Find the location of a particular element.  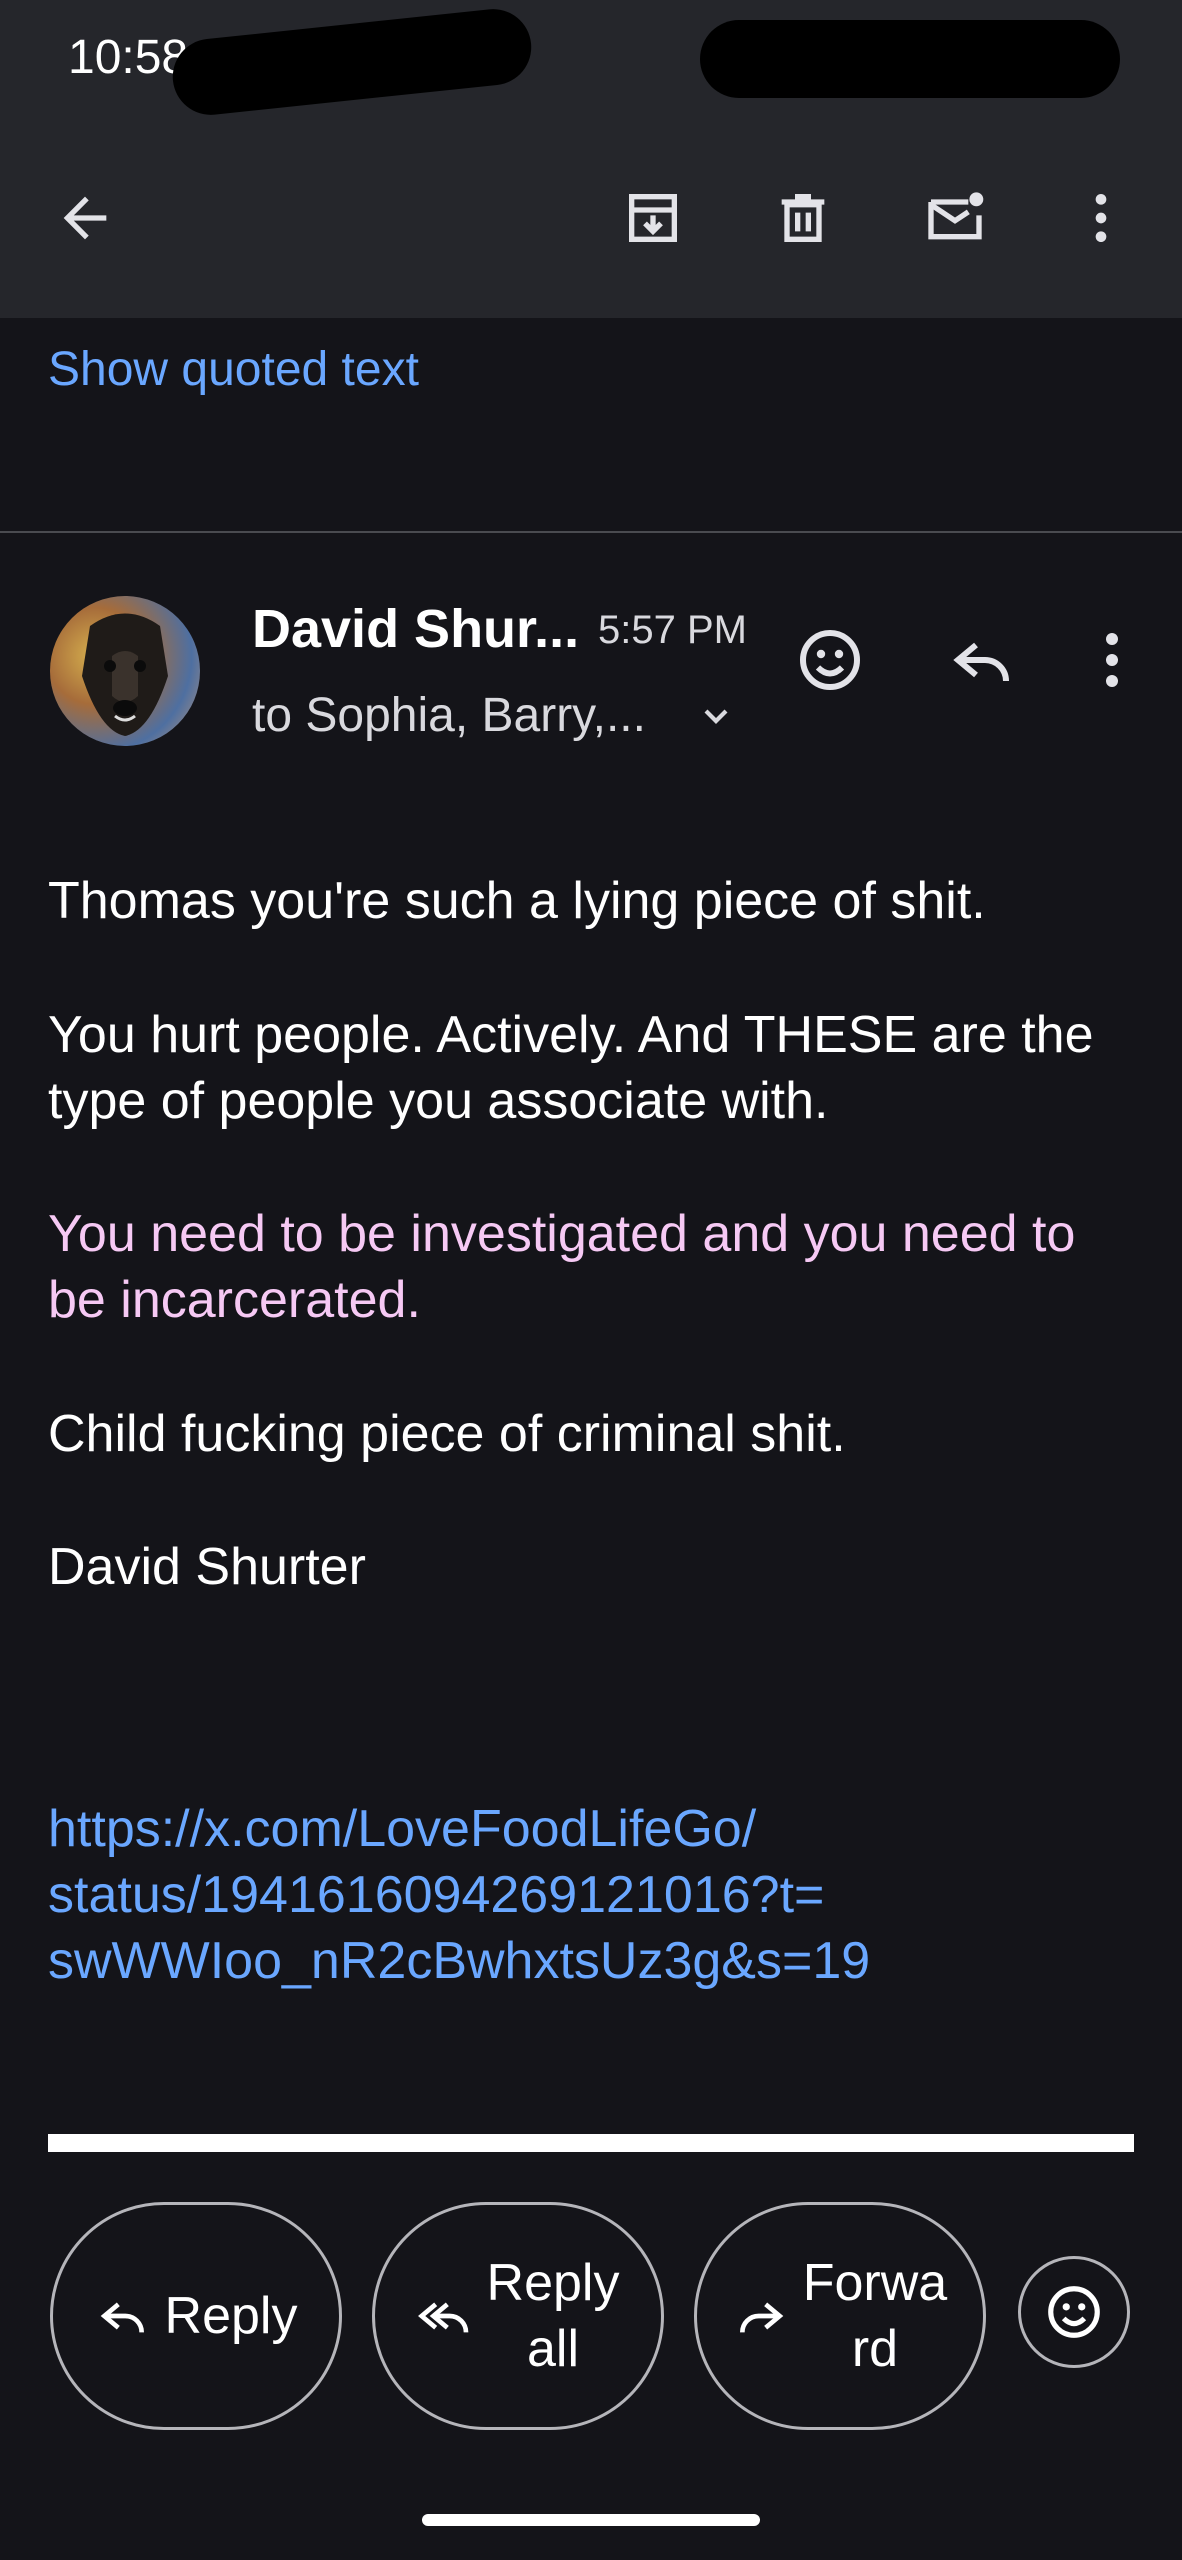

reply-label: Reply is located at coordinates (231, 2316).